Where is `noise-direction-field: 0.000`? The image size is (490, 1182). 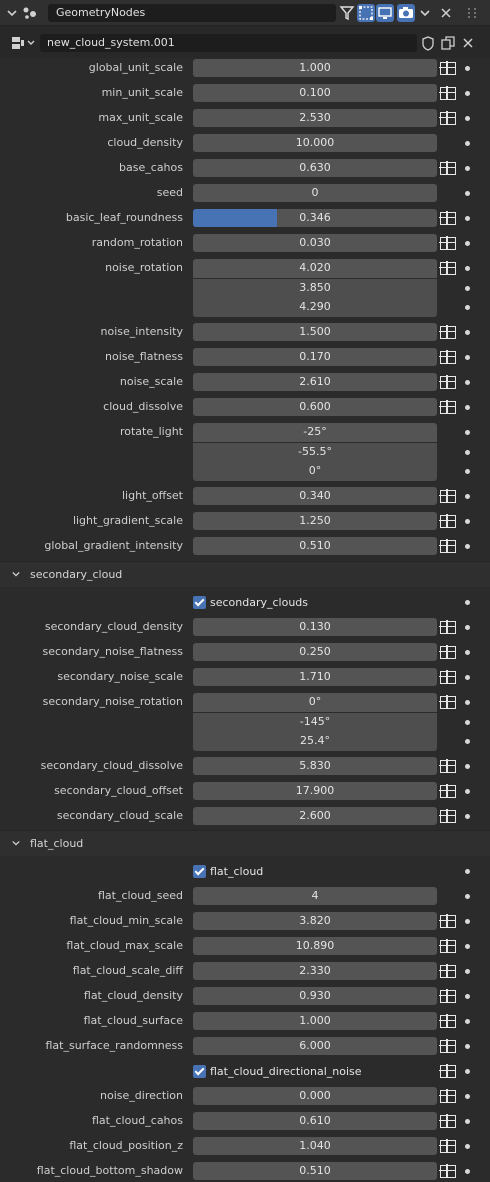 noise-direction-field: 0.000 is located at coordinates (315, 1096).